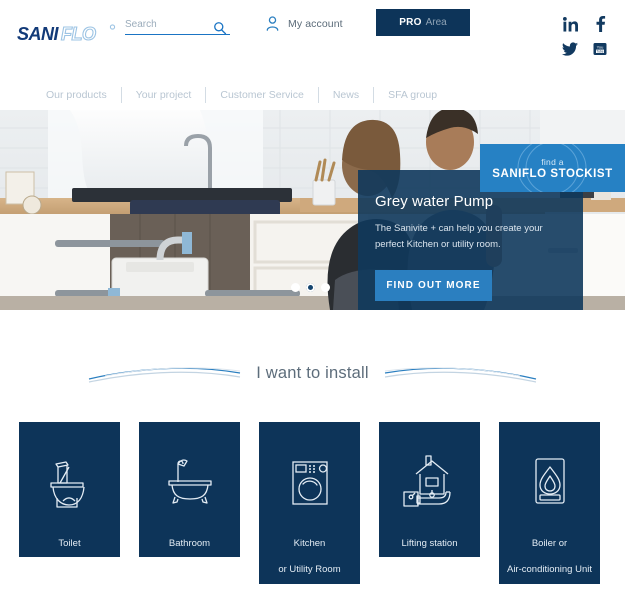  What do you see at coordinates (309, 569) in the screenshot?
I see `card-label-line2: or Utility Room` at bounding box center [309, 569].